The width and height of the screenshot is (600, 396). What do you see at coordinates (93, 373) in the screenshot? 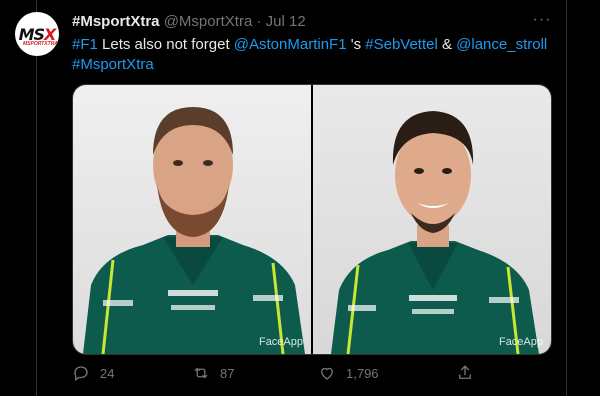
I see `reply-button: 24` at bounding box center [93, 373].